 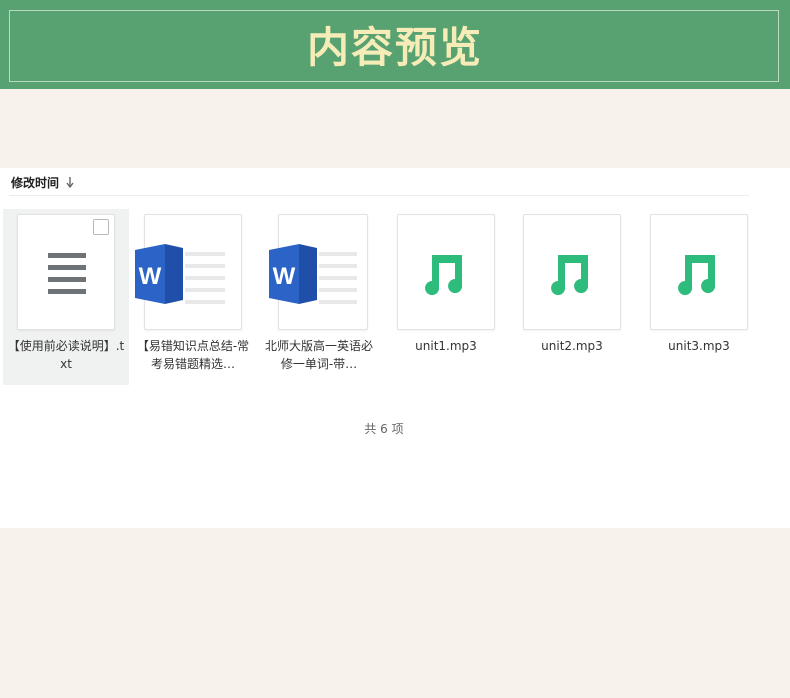 I want to click on file-item: unit1.mp3, so click(x=446, y=297).